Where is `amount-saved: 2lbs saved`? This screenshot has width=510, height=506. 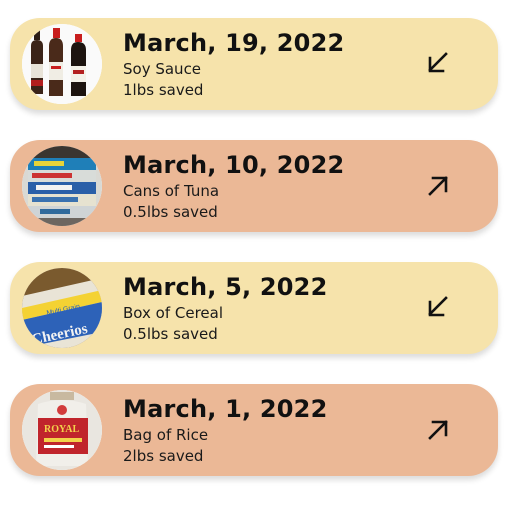 amount-saved: 2lbs saved is located at coordinates (163, 456).